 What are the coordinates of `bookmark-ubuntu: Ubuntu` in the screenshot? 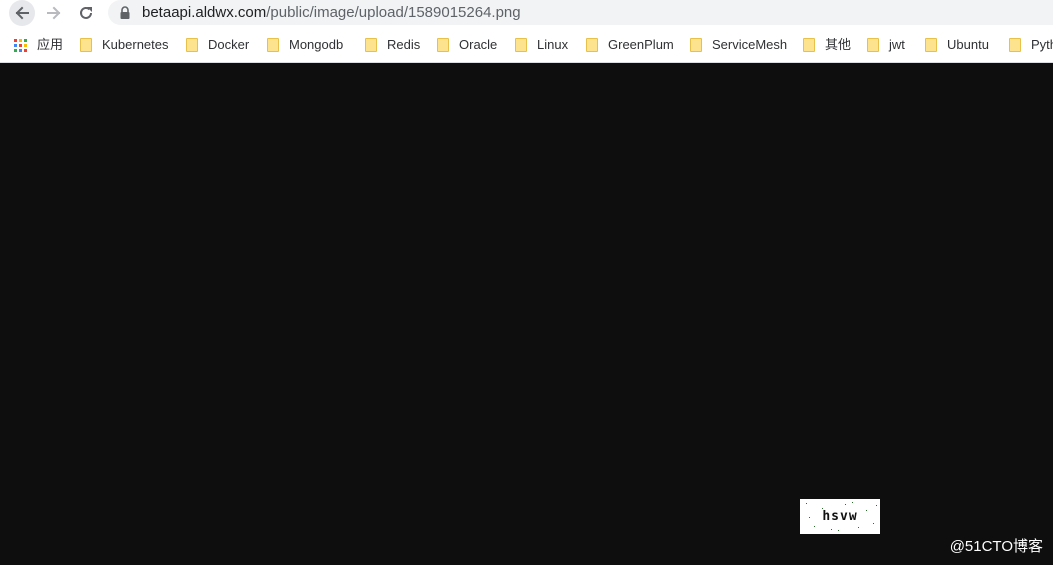 It's located at (957, 45).